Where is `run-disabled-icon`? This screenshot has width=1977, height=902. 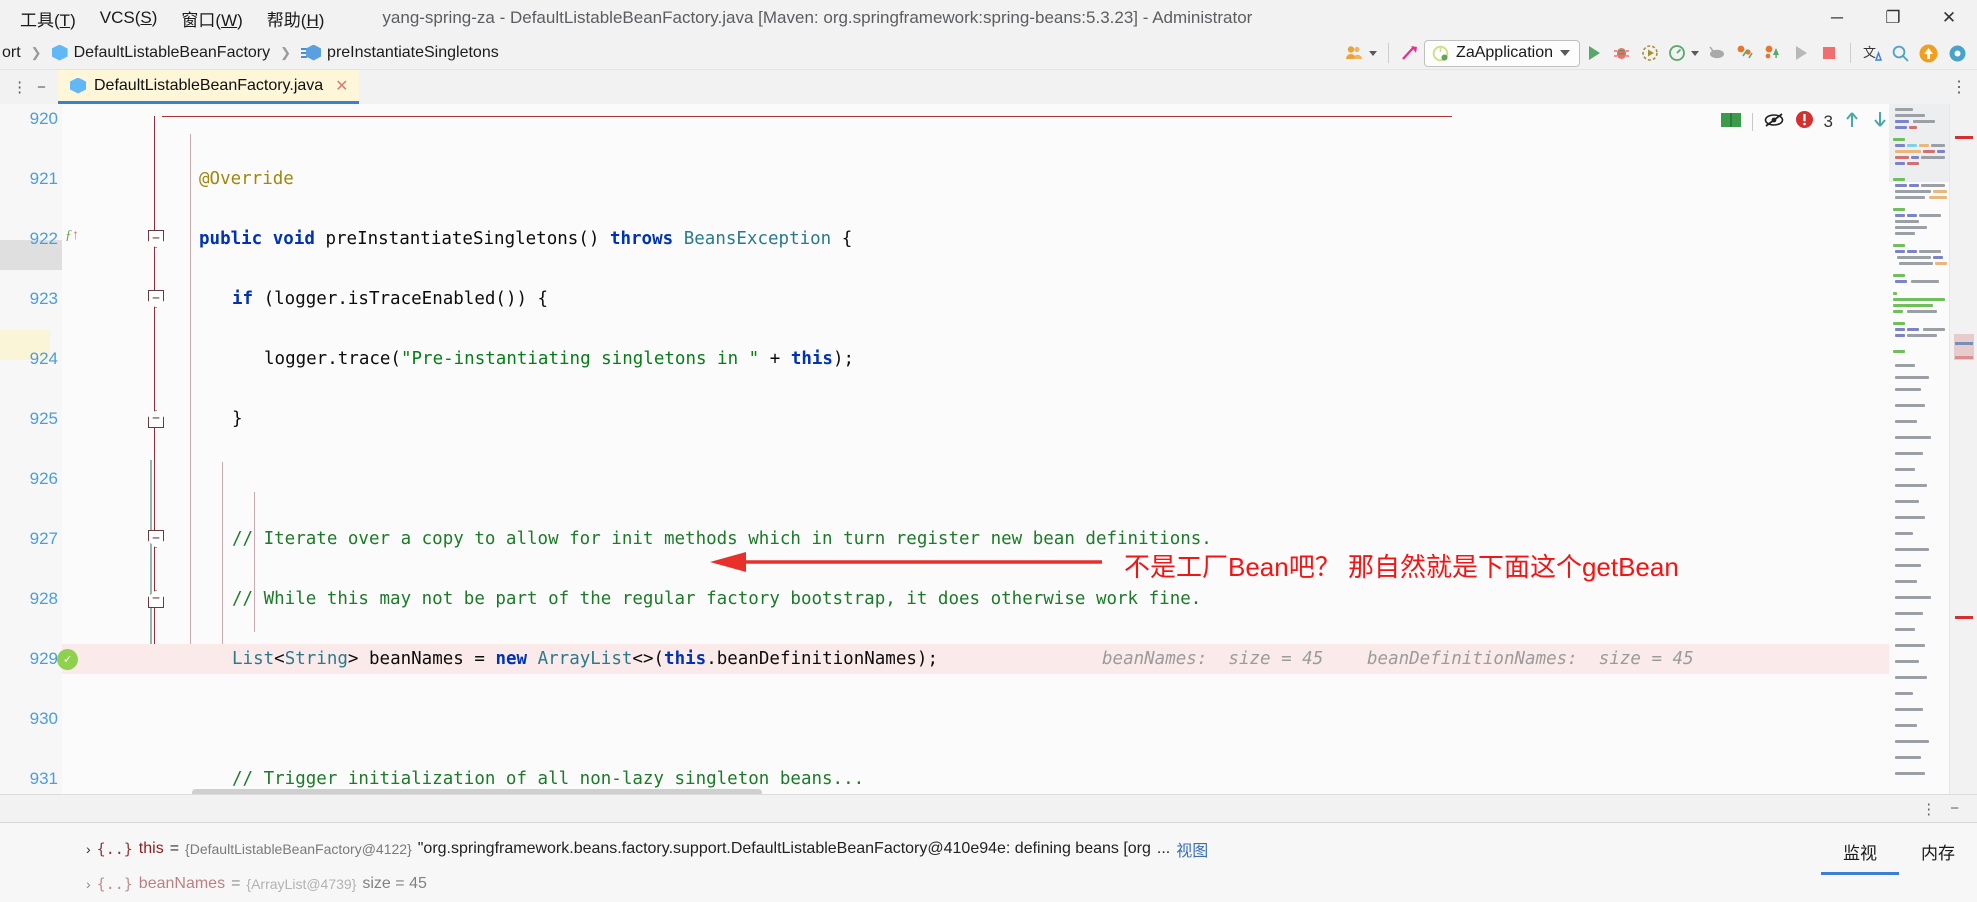
run-disabled-icon is located at coordinates (1801, 53).